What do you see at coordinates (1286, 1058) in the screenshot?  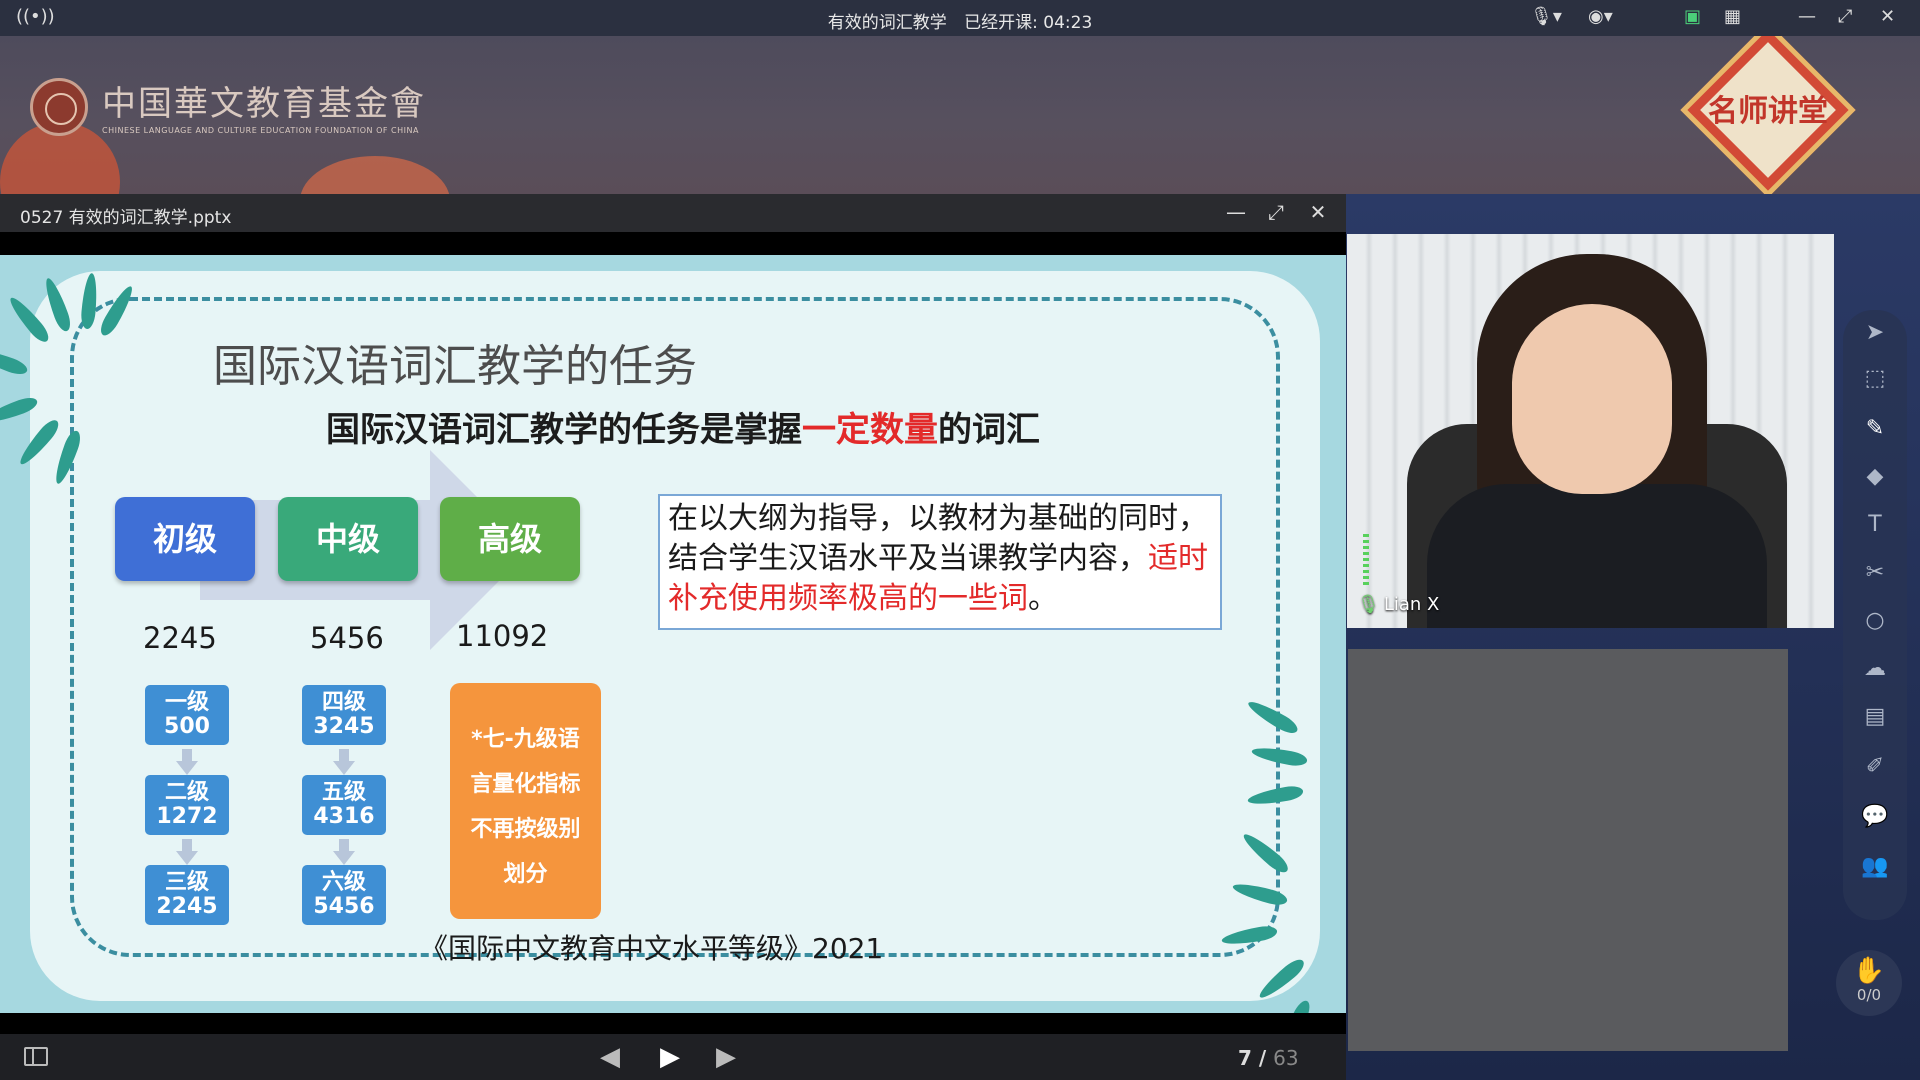 I see `total-pages: 63` at bounding box center [1286, 1058].